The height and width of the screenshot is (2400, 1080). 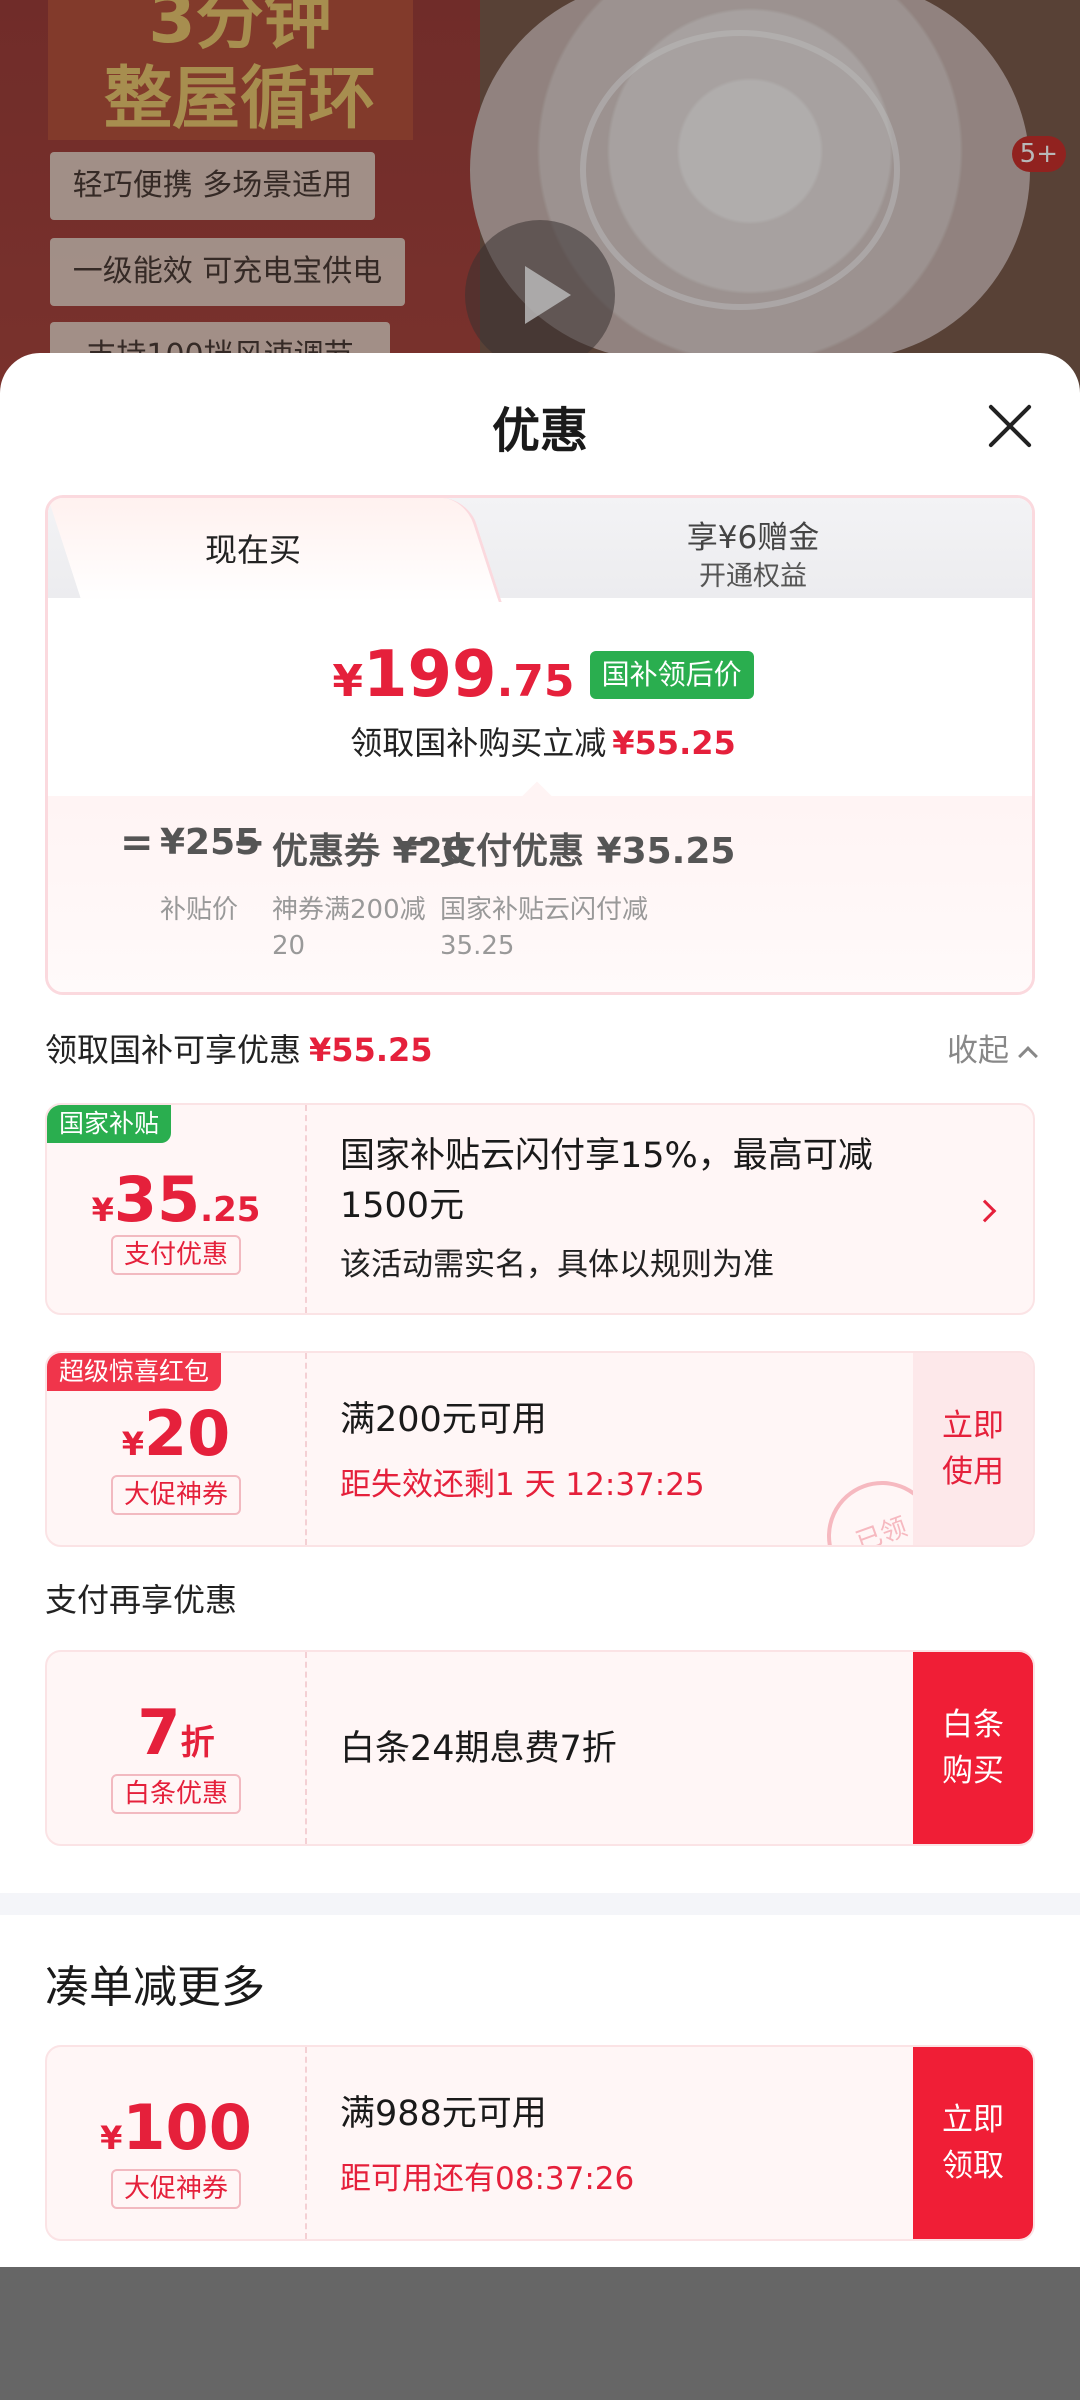 I want to click on subsidy-section-title: 领取国补可享优惠 ¥55.25, so click(x=239, y=1048).